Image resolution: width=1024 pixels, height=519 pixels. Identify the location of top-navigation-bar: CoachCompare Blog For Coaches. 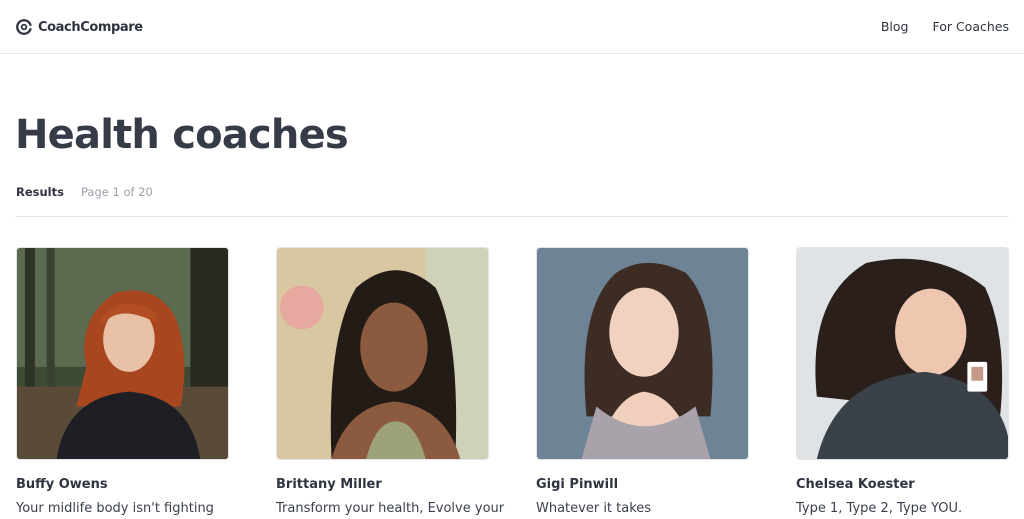
(512, 27).